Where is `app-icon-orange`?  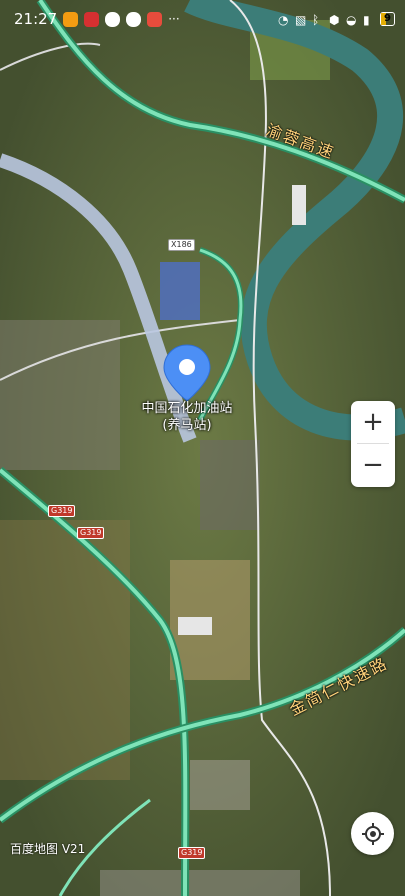 app-icon-orange is located at coordinates (71, 19).